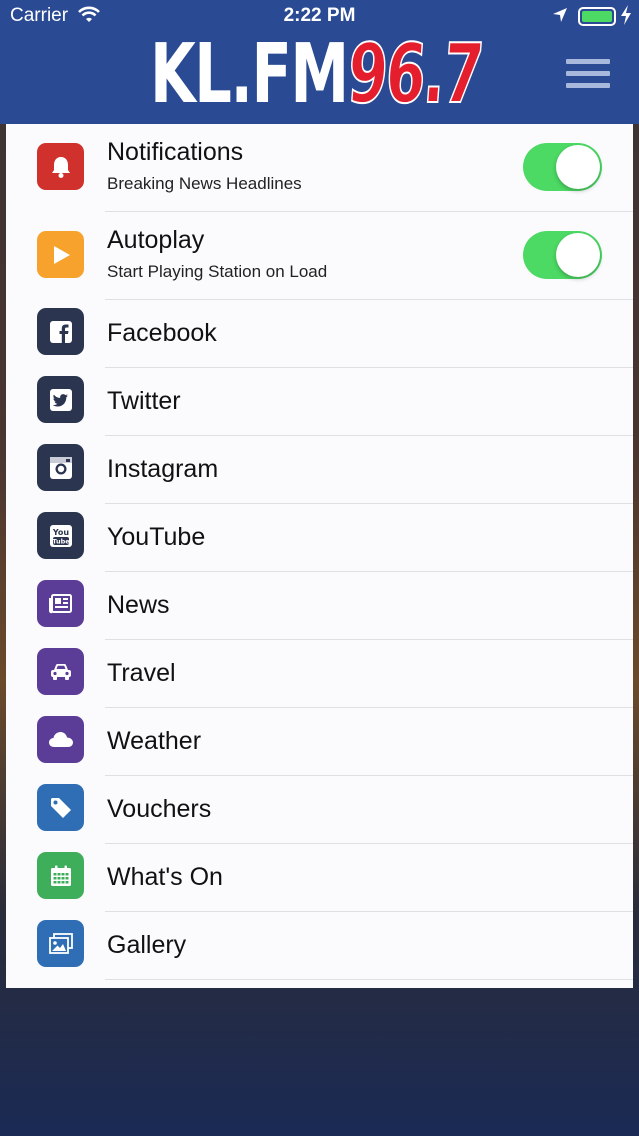 The width and height of the screenshot is (639, 1136). What do you see at coordinates (154, 741) in the screenshot?
I see `menu-item-label: Weather` at bounding box center [154, 741].